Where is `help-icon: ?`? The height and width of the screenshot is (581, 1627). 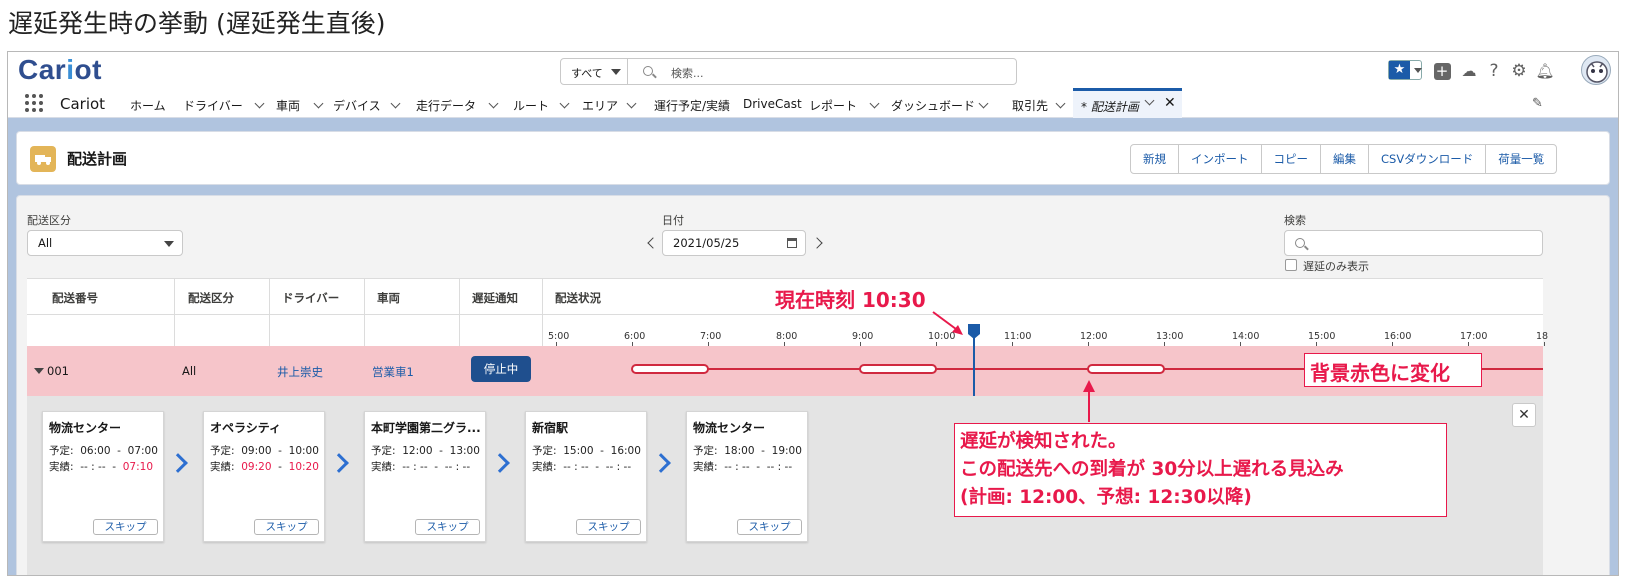 help-icon: ? is located at coordinates (1494, 71).